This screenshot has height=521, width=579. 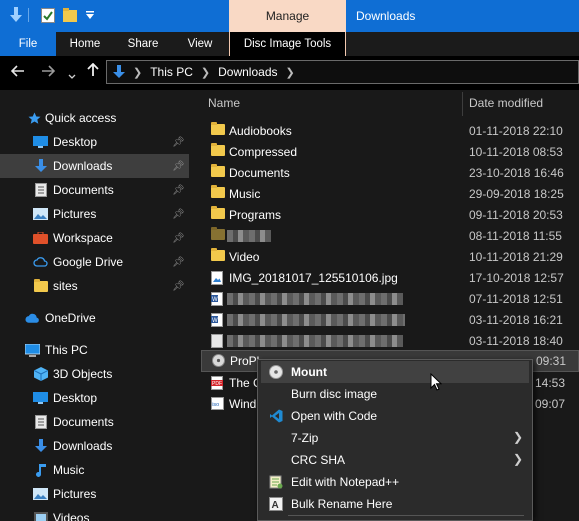 I want to click on menu-label: CRC SHA, so click(x=318, y=460).